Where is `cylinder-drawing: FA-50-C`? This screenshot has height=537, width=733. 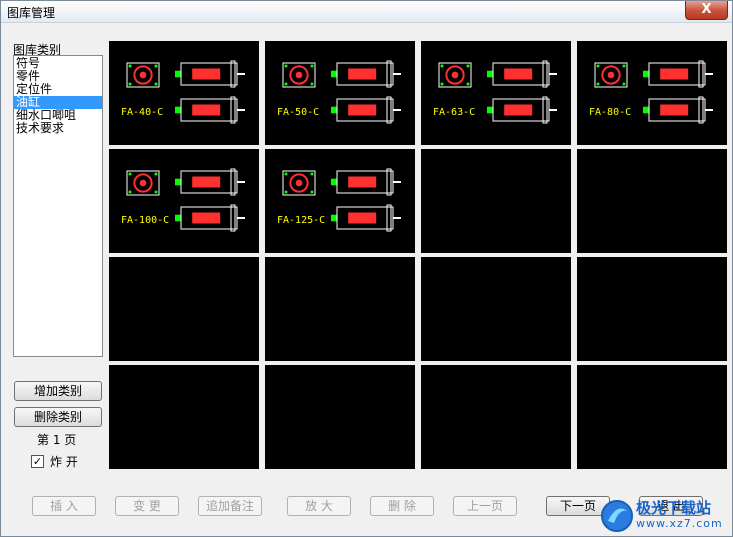 cylinder-drawing: FA-50-C is located at coordinates (339, 92).